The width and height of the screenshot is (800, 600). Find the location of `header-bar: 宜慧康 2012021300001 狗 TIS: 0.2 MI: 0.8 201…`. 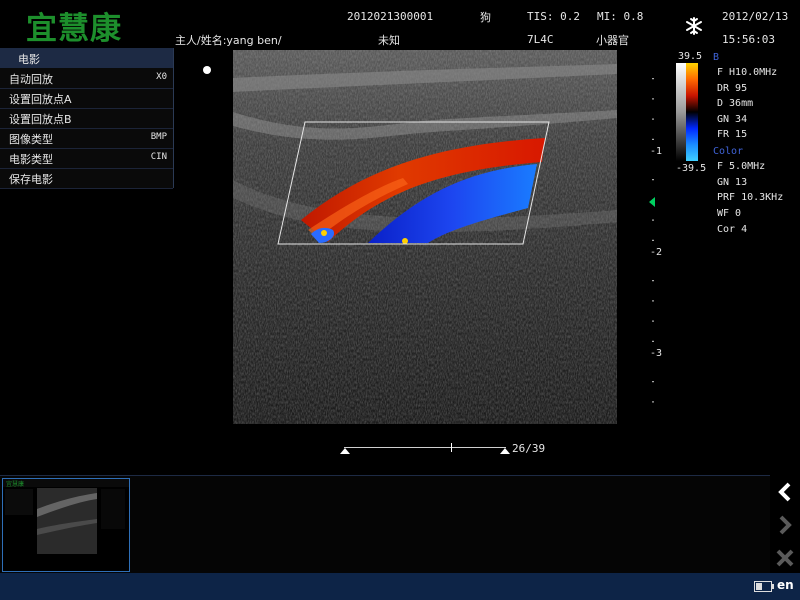

header-bar: 宜慧康 2012021300001 狗 TIS: 0.2 MI: 0.8 201… is located at coordinates (400, 24).